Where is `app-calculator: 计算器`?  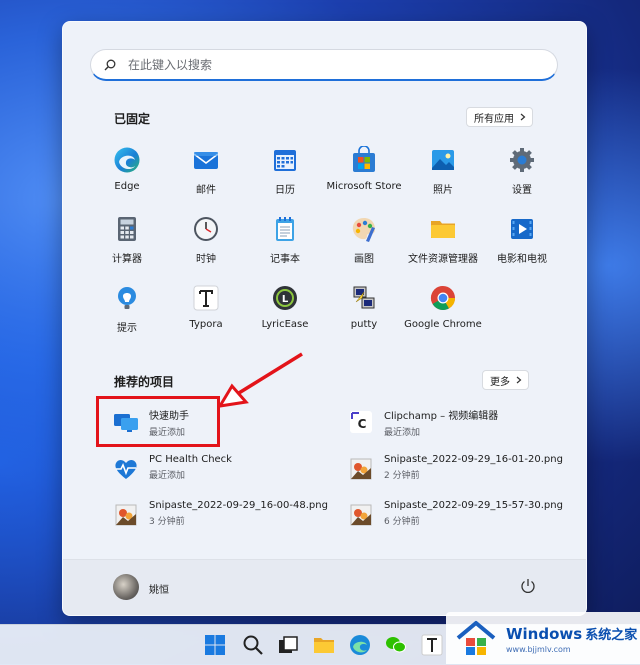 app-calculator: 计算器 is located at coordinates (127, 240).